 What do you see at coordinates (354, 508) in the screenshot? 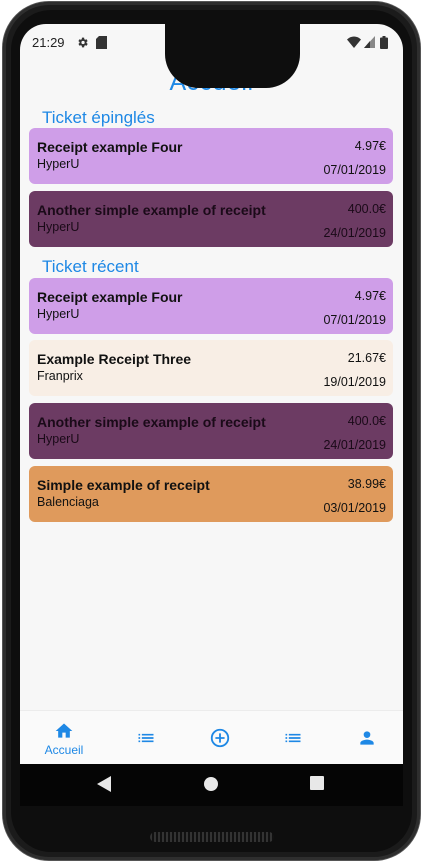
I see `ticket-date: 03/01/2019` at bounding box center [354, 508].